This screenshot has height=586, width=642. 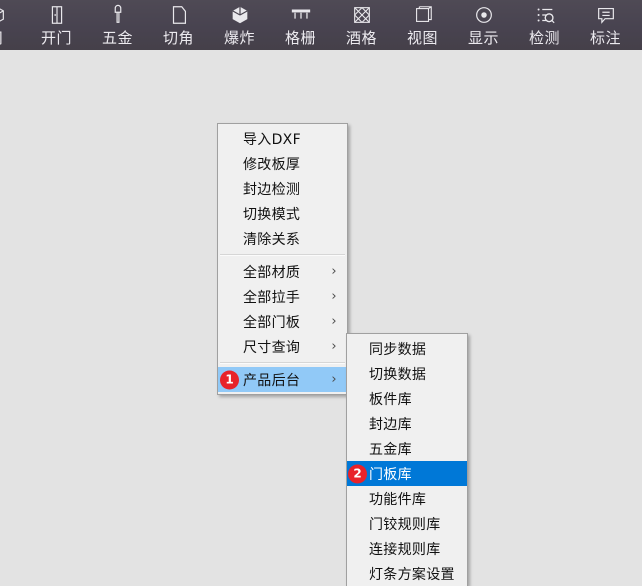 I want to click on menu-item-label: 封边检测, so click(x=272, y=189).